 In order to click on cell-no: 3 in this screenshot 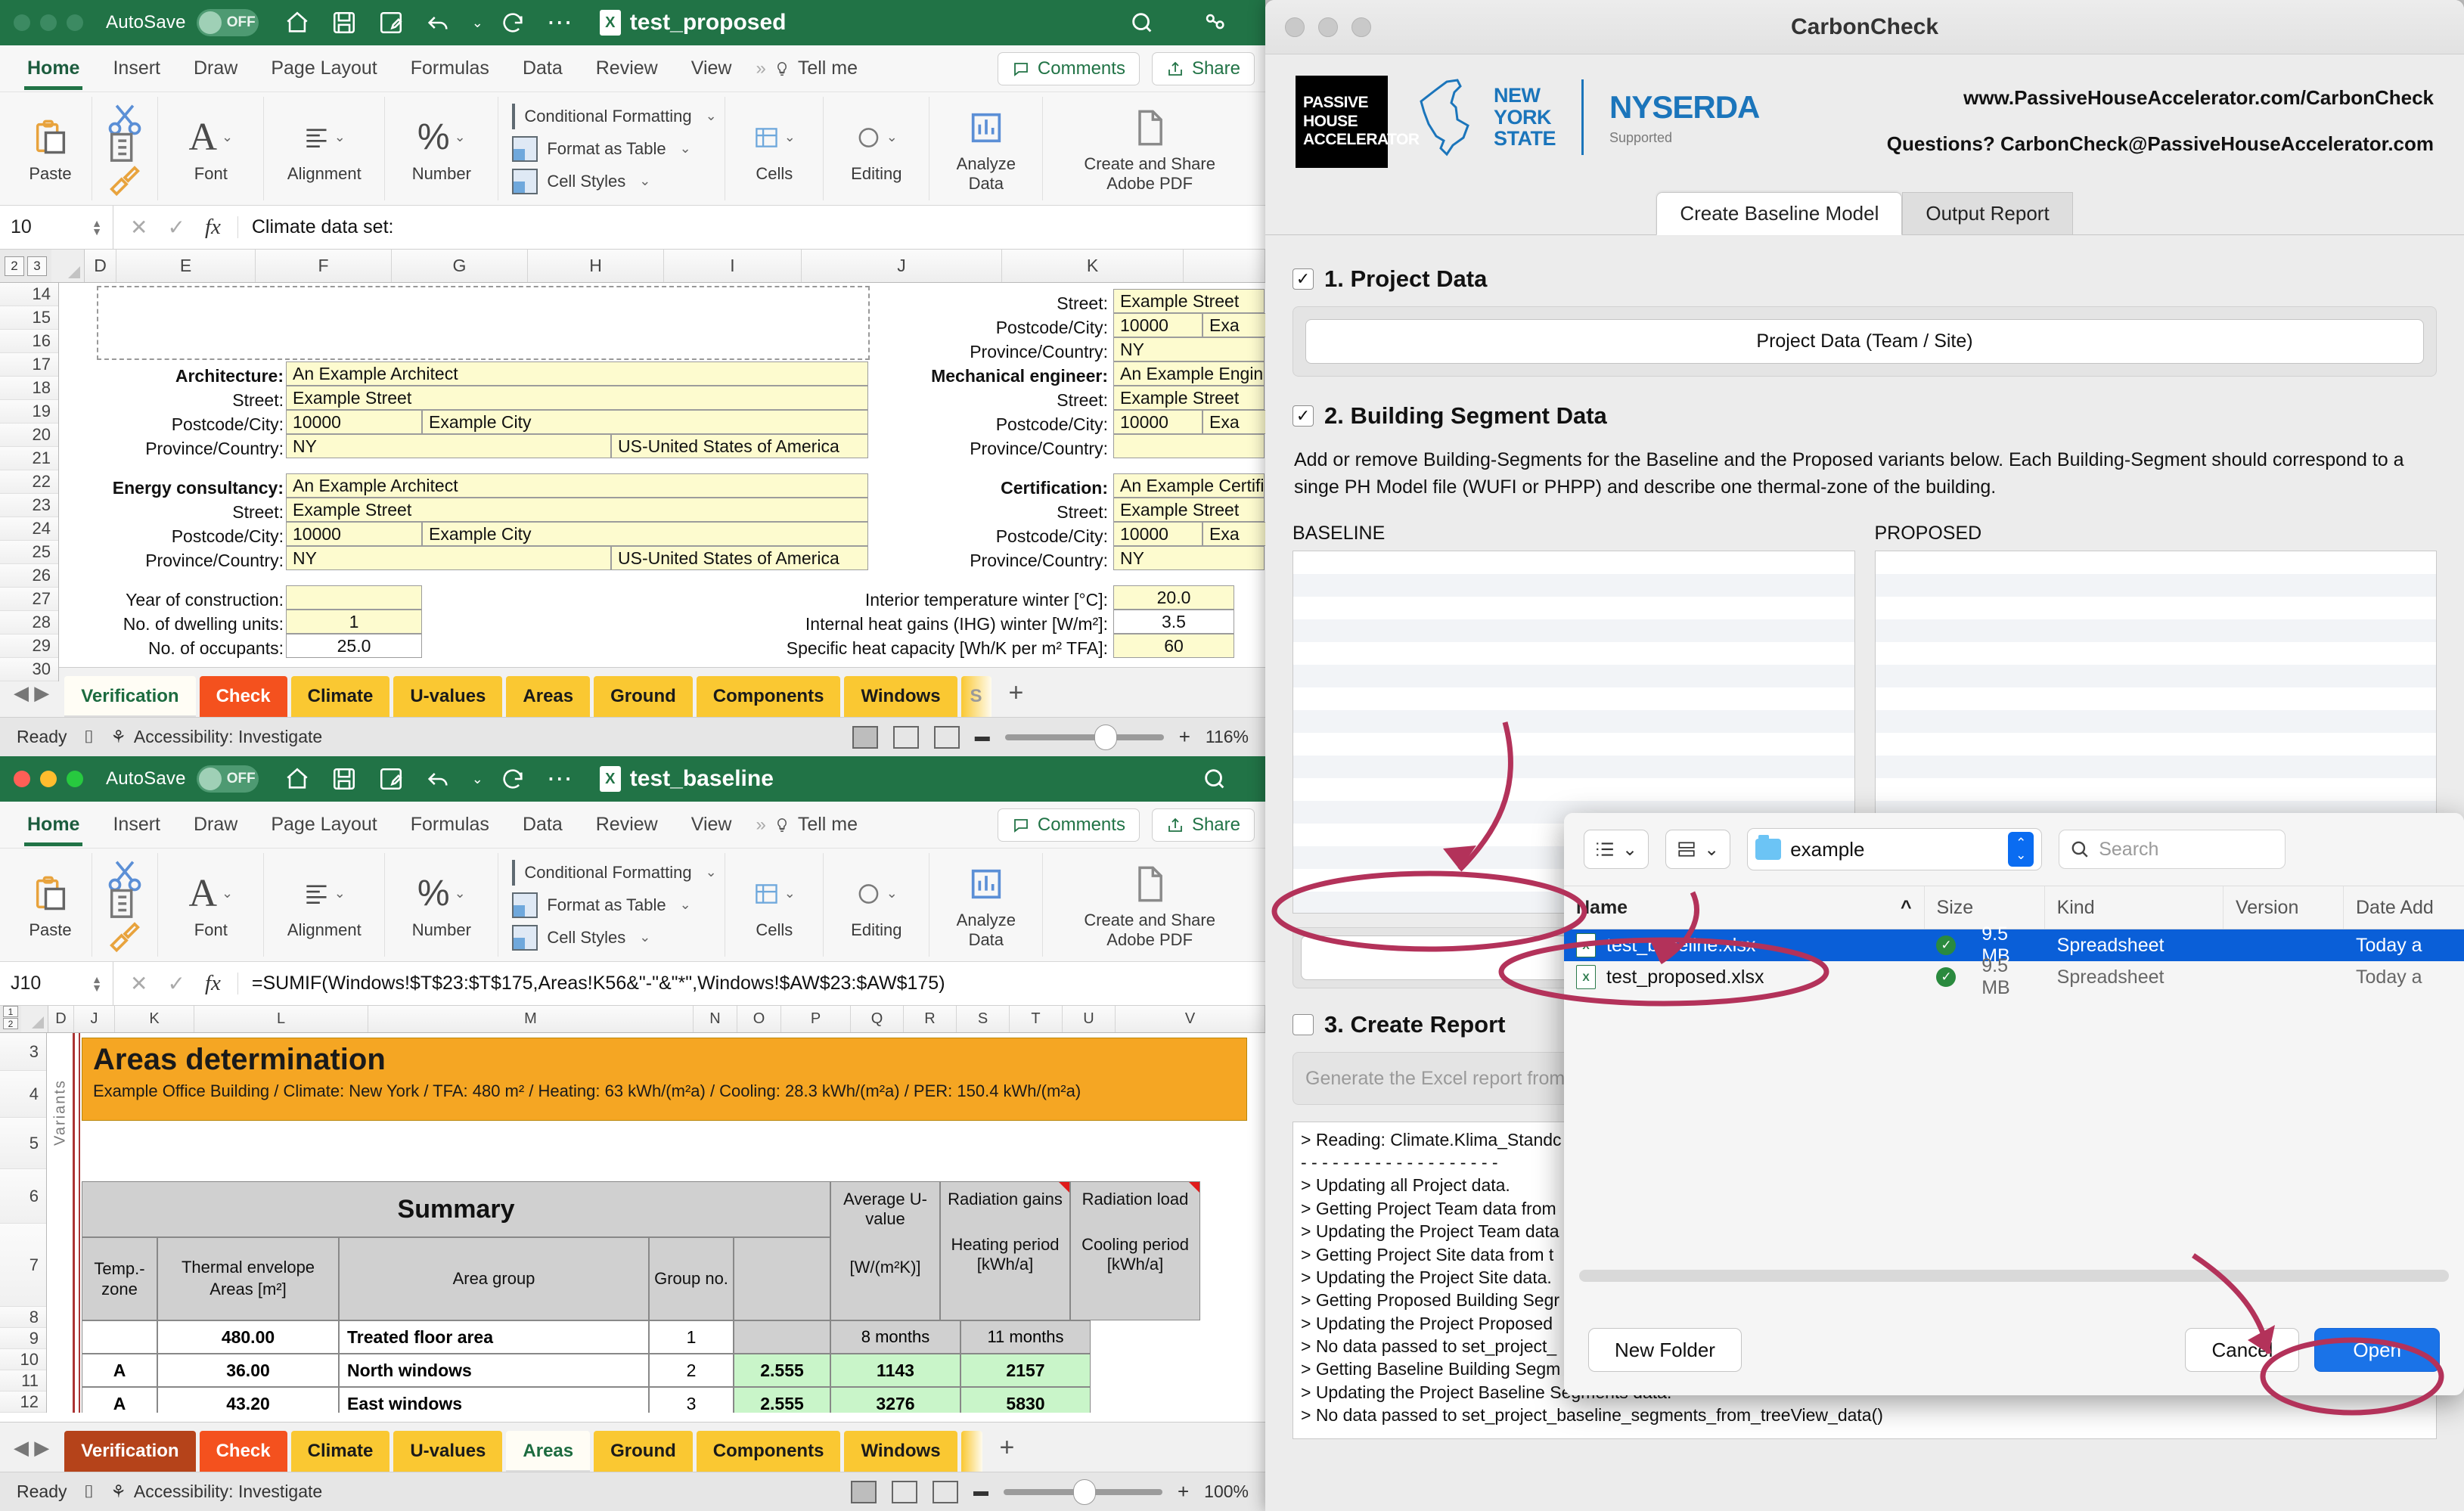, I will do `click(691, 1400)`.